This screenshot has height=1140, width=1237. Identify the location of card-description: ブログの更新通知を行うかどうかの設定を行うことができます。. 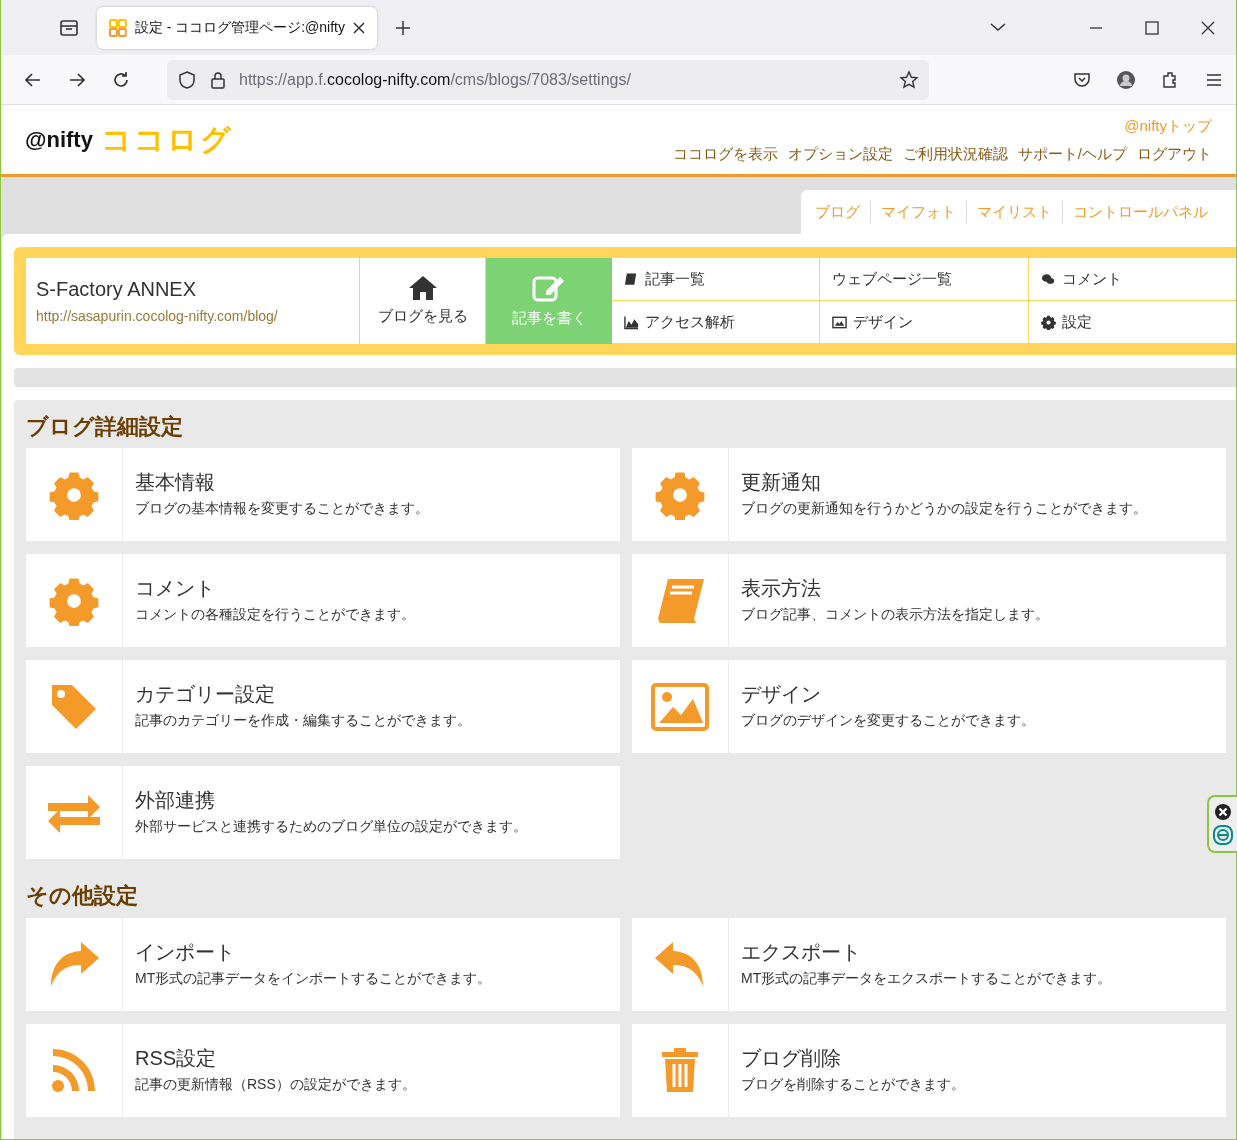
(944, 509).